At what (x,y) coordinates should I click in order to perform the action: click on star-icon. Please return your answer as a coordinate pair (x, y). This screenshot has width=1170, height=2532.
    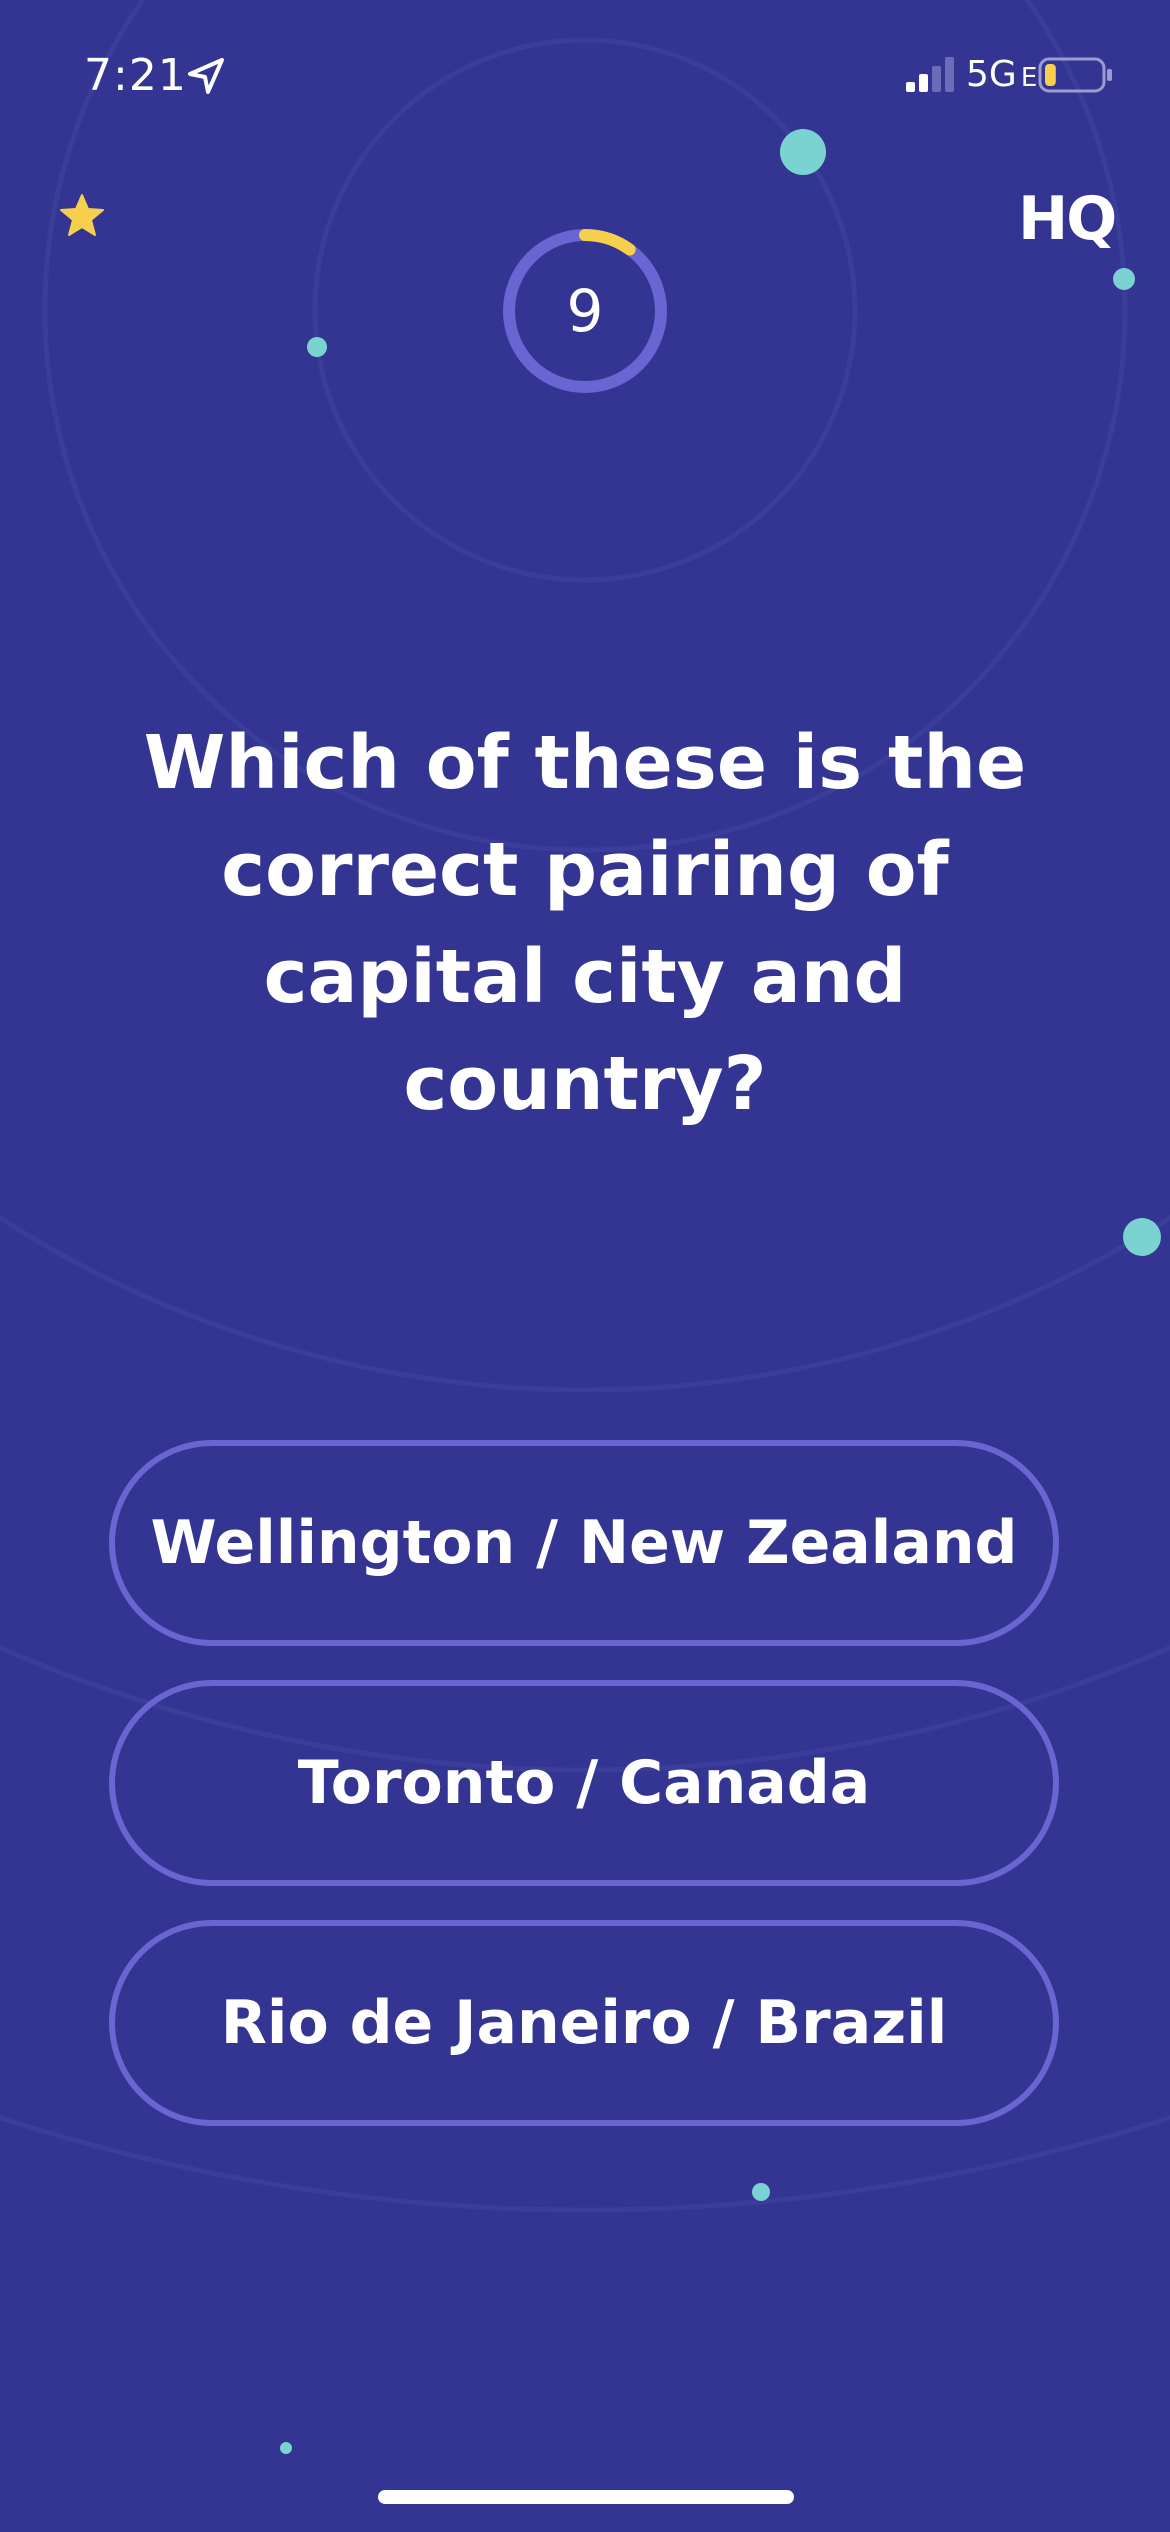
    Looking at the image, I should click on (82, 215).